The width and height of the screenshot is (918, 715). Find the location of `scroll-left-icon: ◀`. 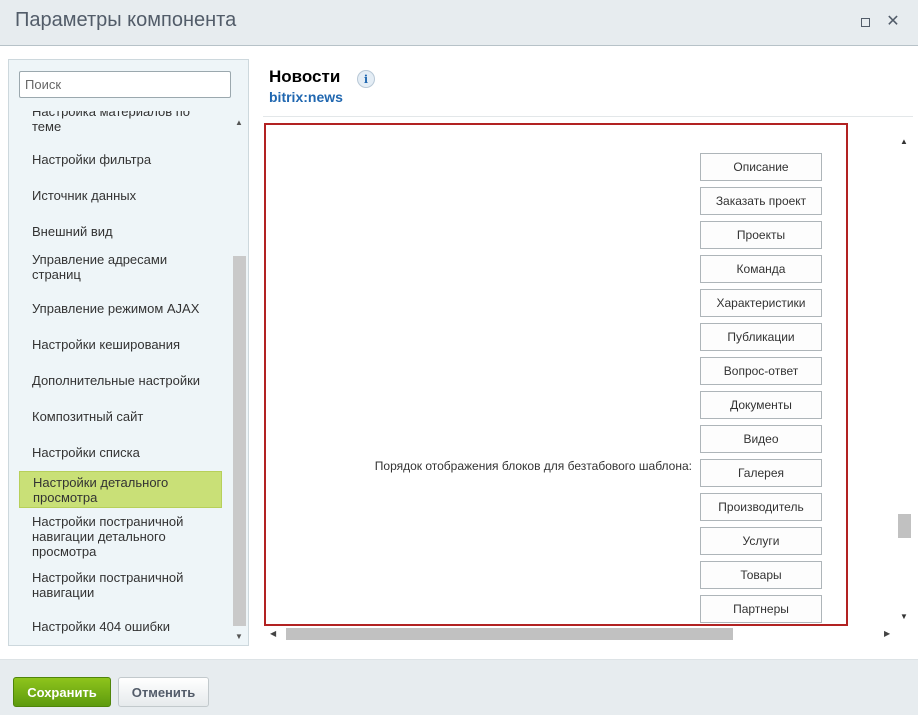

scroll-left-icon: ◀ is located at coordinates (273, 633).